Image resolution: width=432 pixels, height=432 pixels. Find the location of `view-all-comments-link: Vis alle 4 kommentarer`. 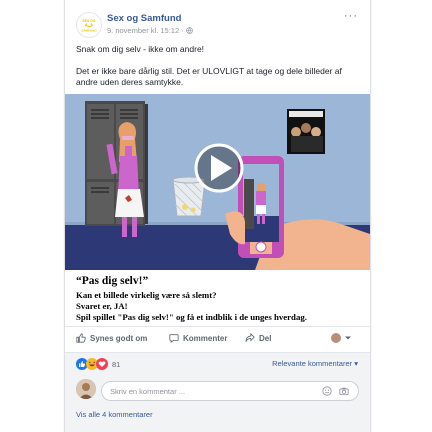

view-all-comments-link: Vis alle 4 kommentarer is located at coordinates (114, 414).